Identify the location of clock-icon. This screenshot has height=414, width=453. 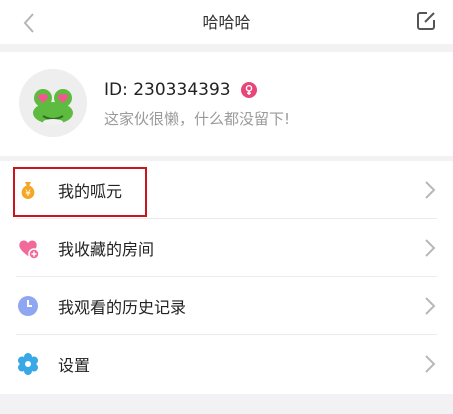
(28, 306).